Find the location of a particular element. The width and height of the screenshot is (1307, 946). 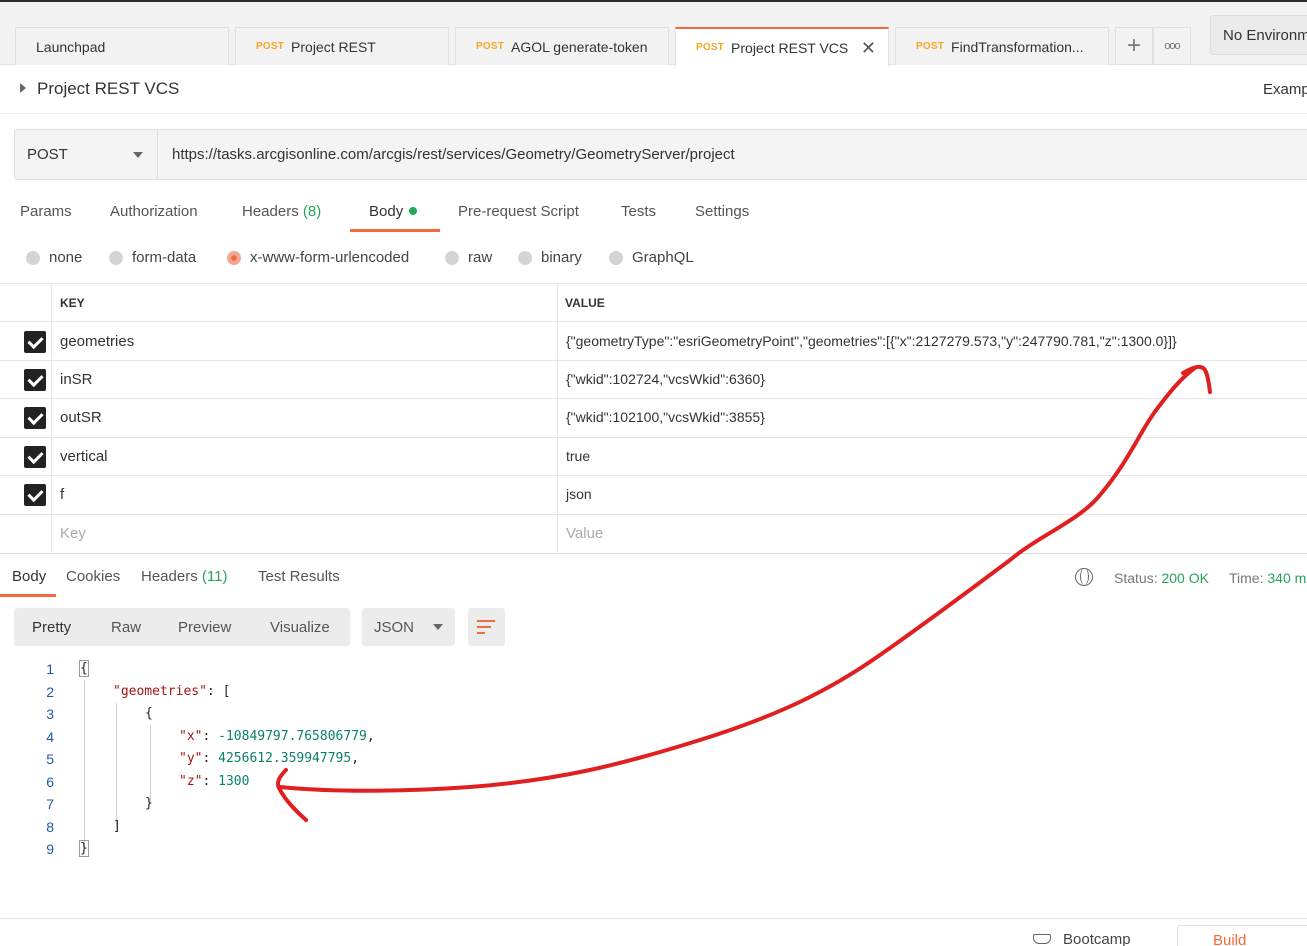

new-value-input: Value is located at coordinates (584, 533).